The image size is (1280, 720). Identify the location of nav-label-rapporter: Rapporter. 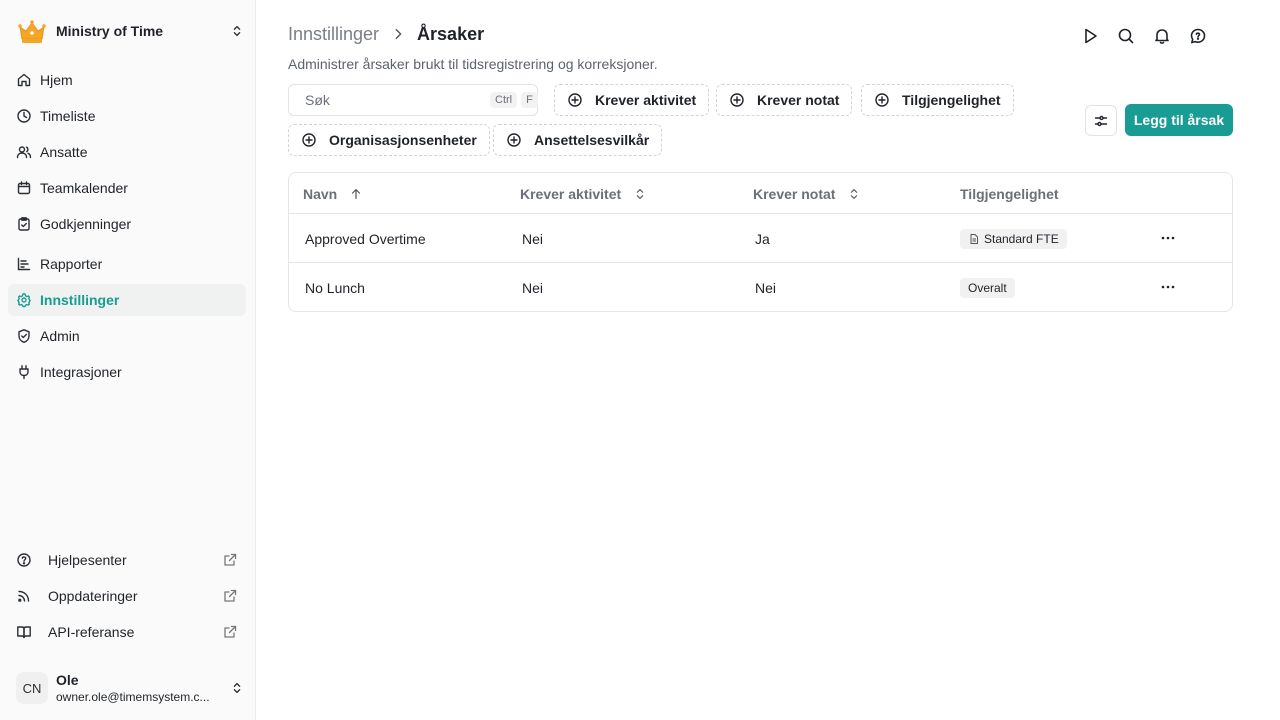
(71, 264).